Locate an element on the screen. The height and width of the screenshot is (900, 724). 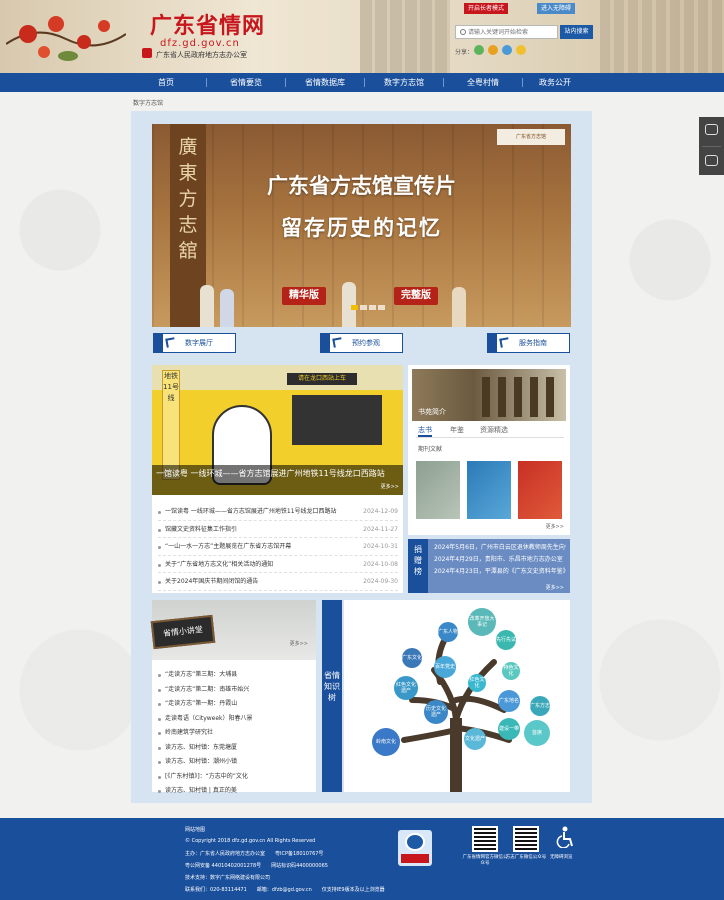
tab-yearbooks: 年鉴 is located at coordinates (457, 430).